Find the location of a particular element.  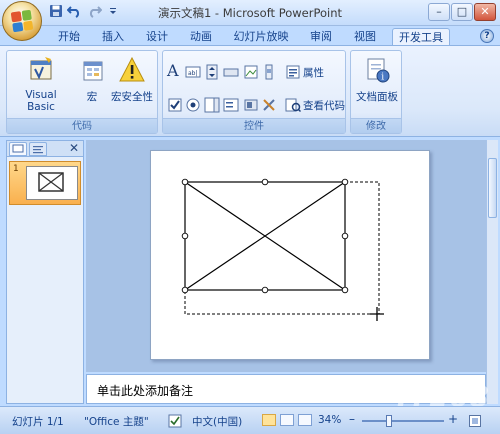

maximize-button: □ is located at coordinates (462, 12).